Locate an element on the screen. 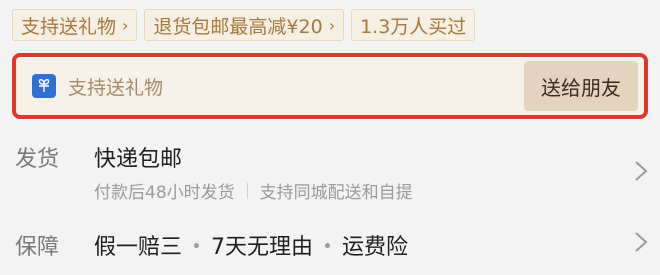 Image resolution: width=660 pixels, height=275 pixels. guarantee-item: 运费险 is located at coordinates (375, 247).